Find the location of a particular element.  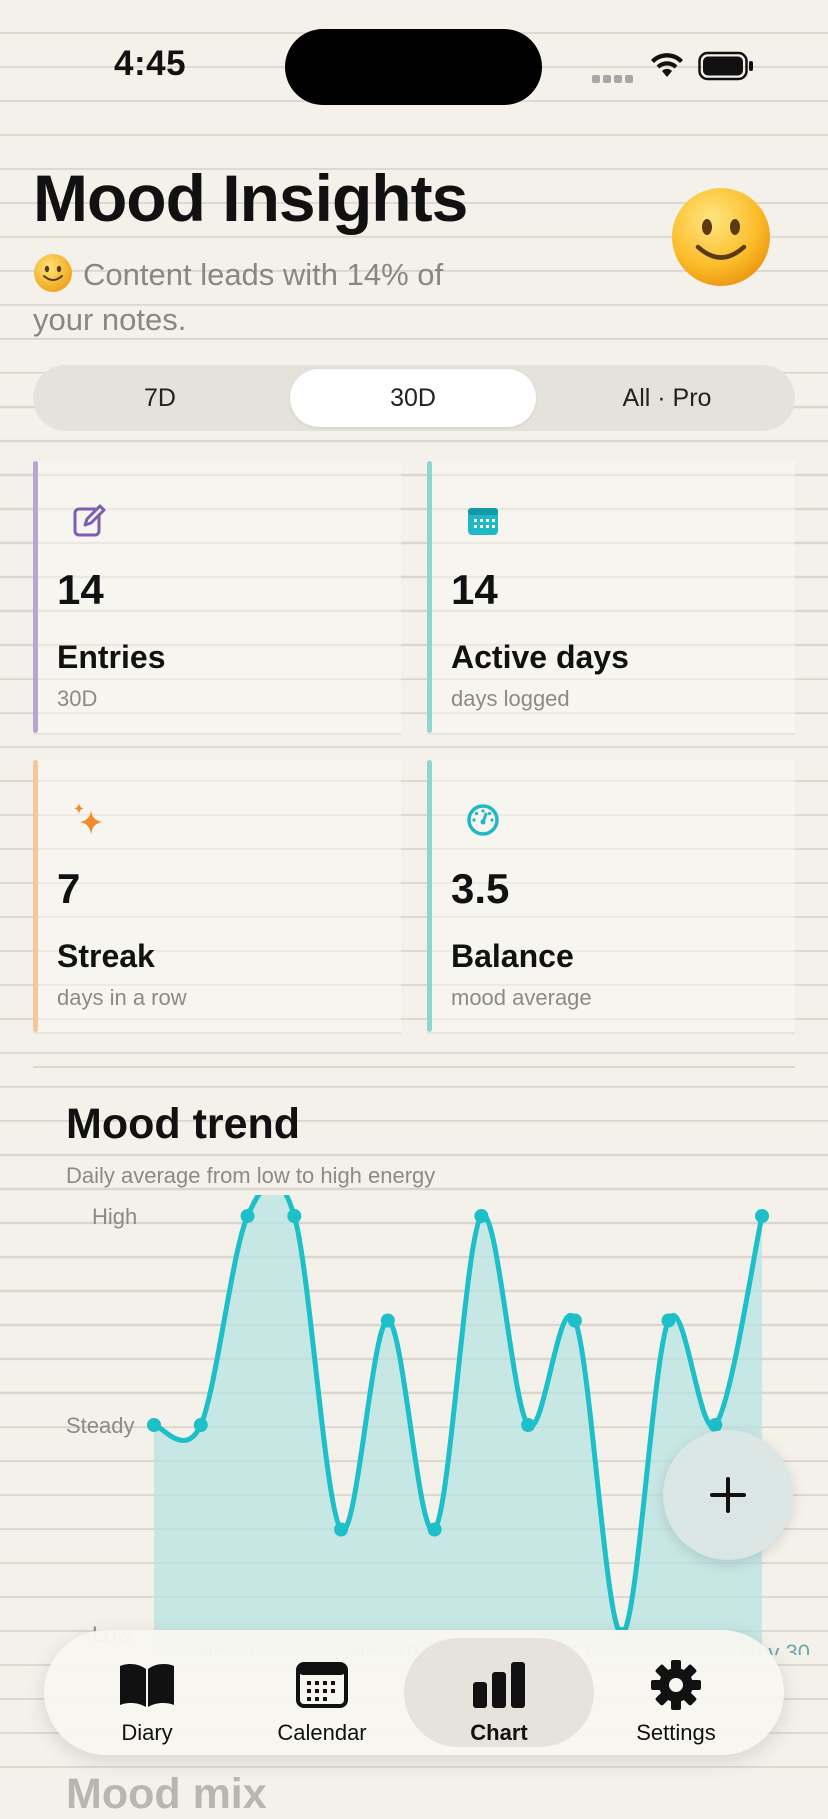

range-tab-all-pro: All · Pro is located at coordinates (667, 398).